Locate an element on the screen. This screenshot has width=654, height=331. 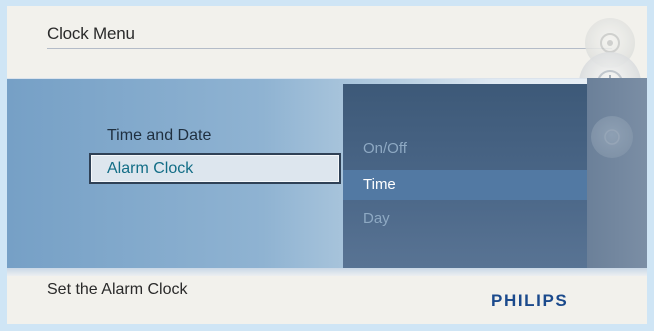
menu-item-time-and-date: Time and Date is located at coordinates (159, 136).